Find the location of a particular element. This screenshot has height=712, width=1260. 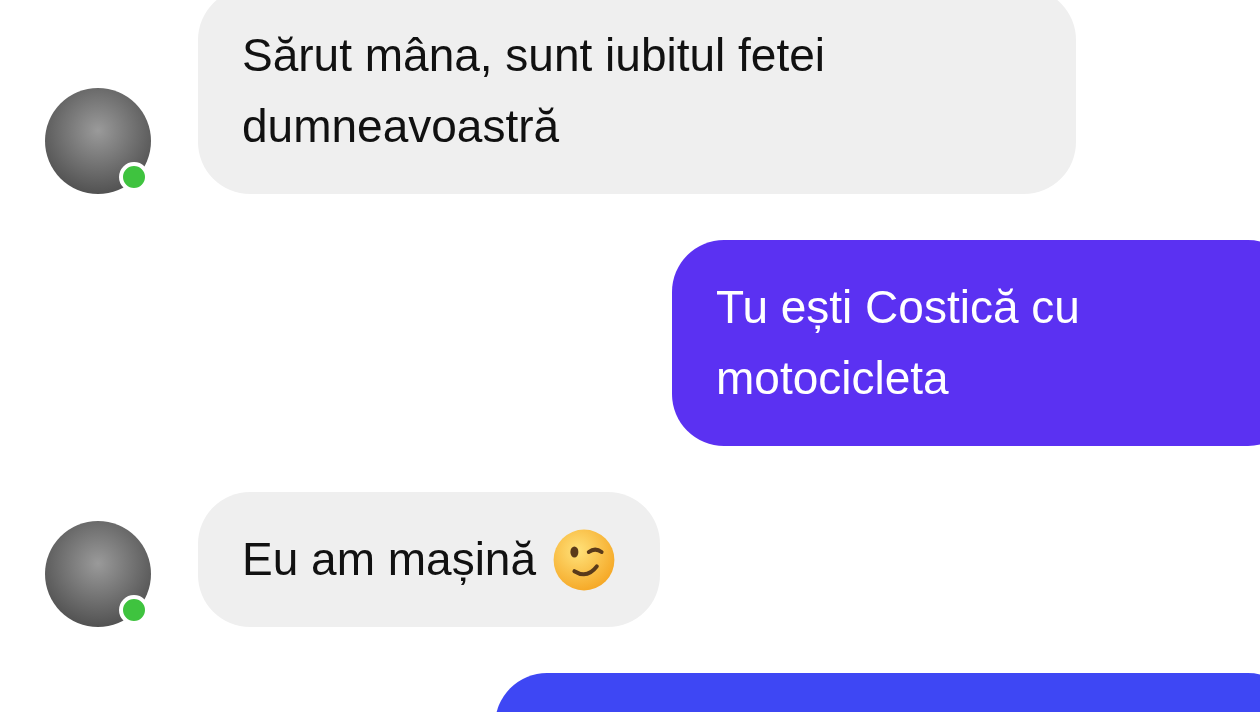

message-text: Eu am mașină is located at coordinates (389, 559).